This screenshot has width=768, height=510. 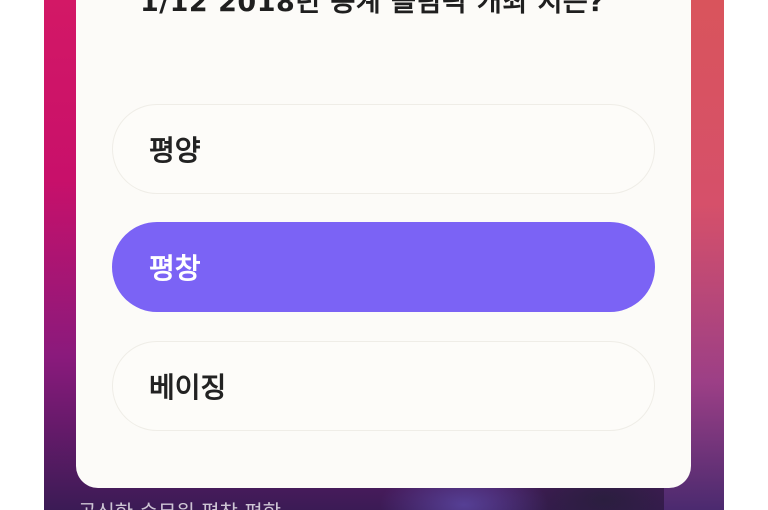 What do you see at coordinates (175, 268) in the screenshot?
I see `answer-option-label: 평창` at bounding box center [175, 268].